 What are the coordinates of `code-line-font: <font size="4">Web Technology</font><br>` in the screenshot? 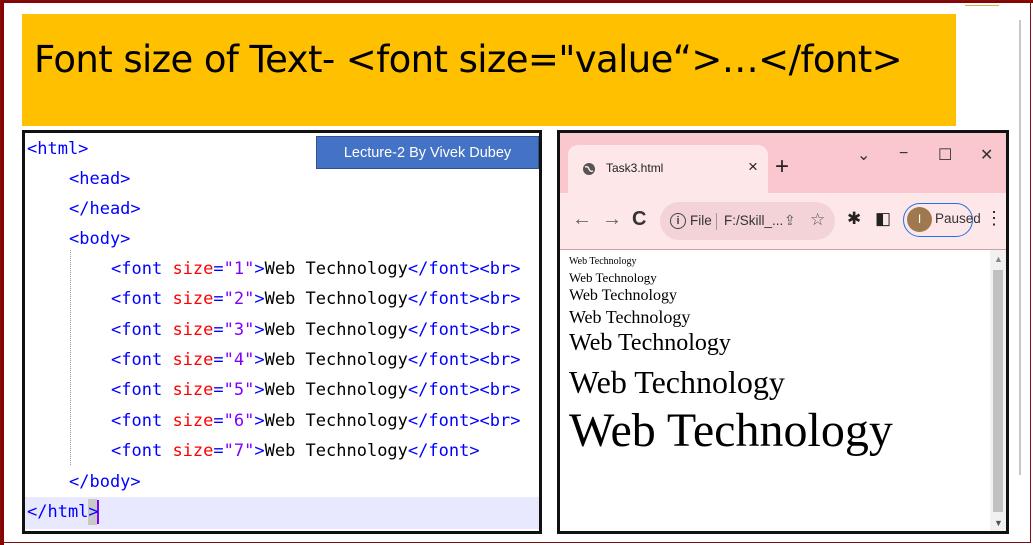 It's located at (316, 359).